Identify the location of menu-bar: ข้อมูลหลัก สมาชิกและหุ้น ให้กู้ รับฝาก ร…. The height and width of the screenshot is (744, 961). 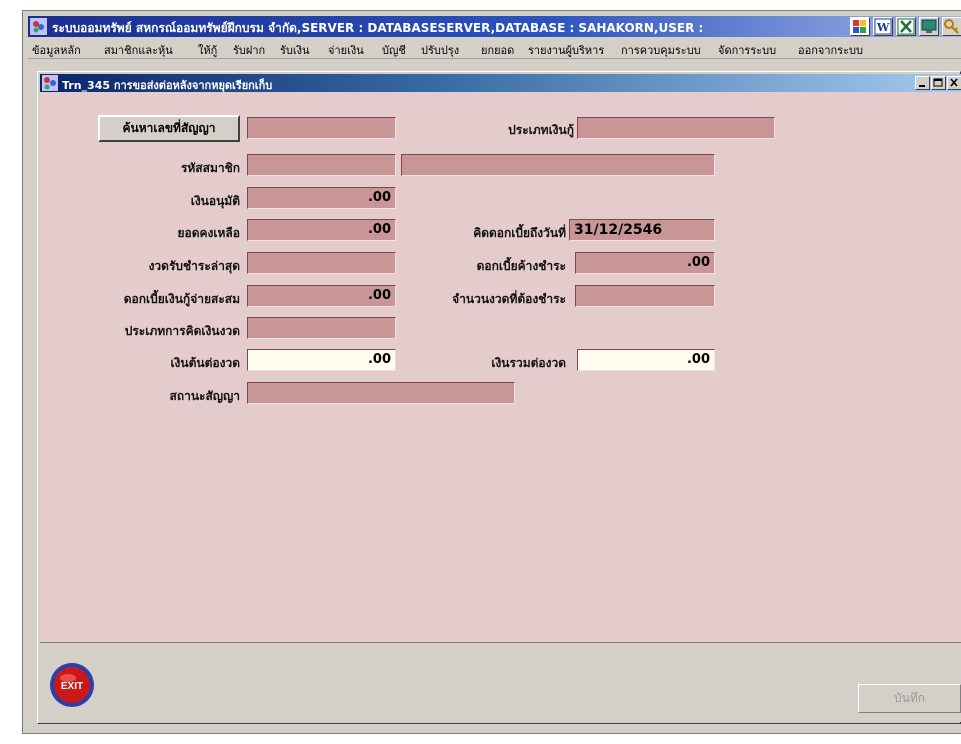
(494, 48).